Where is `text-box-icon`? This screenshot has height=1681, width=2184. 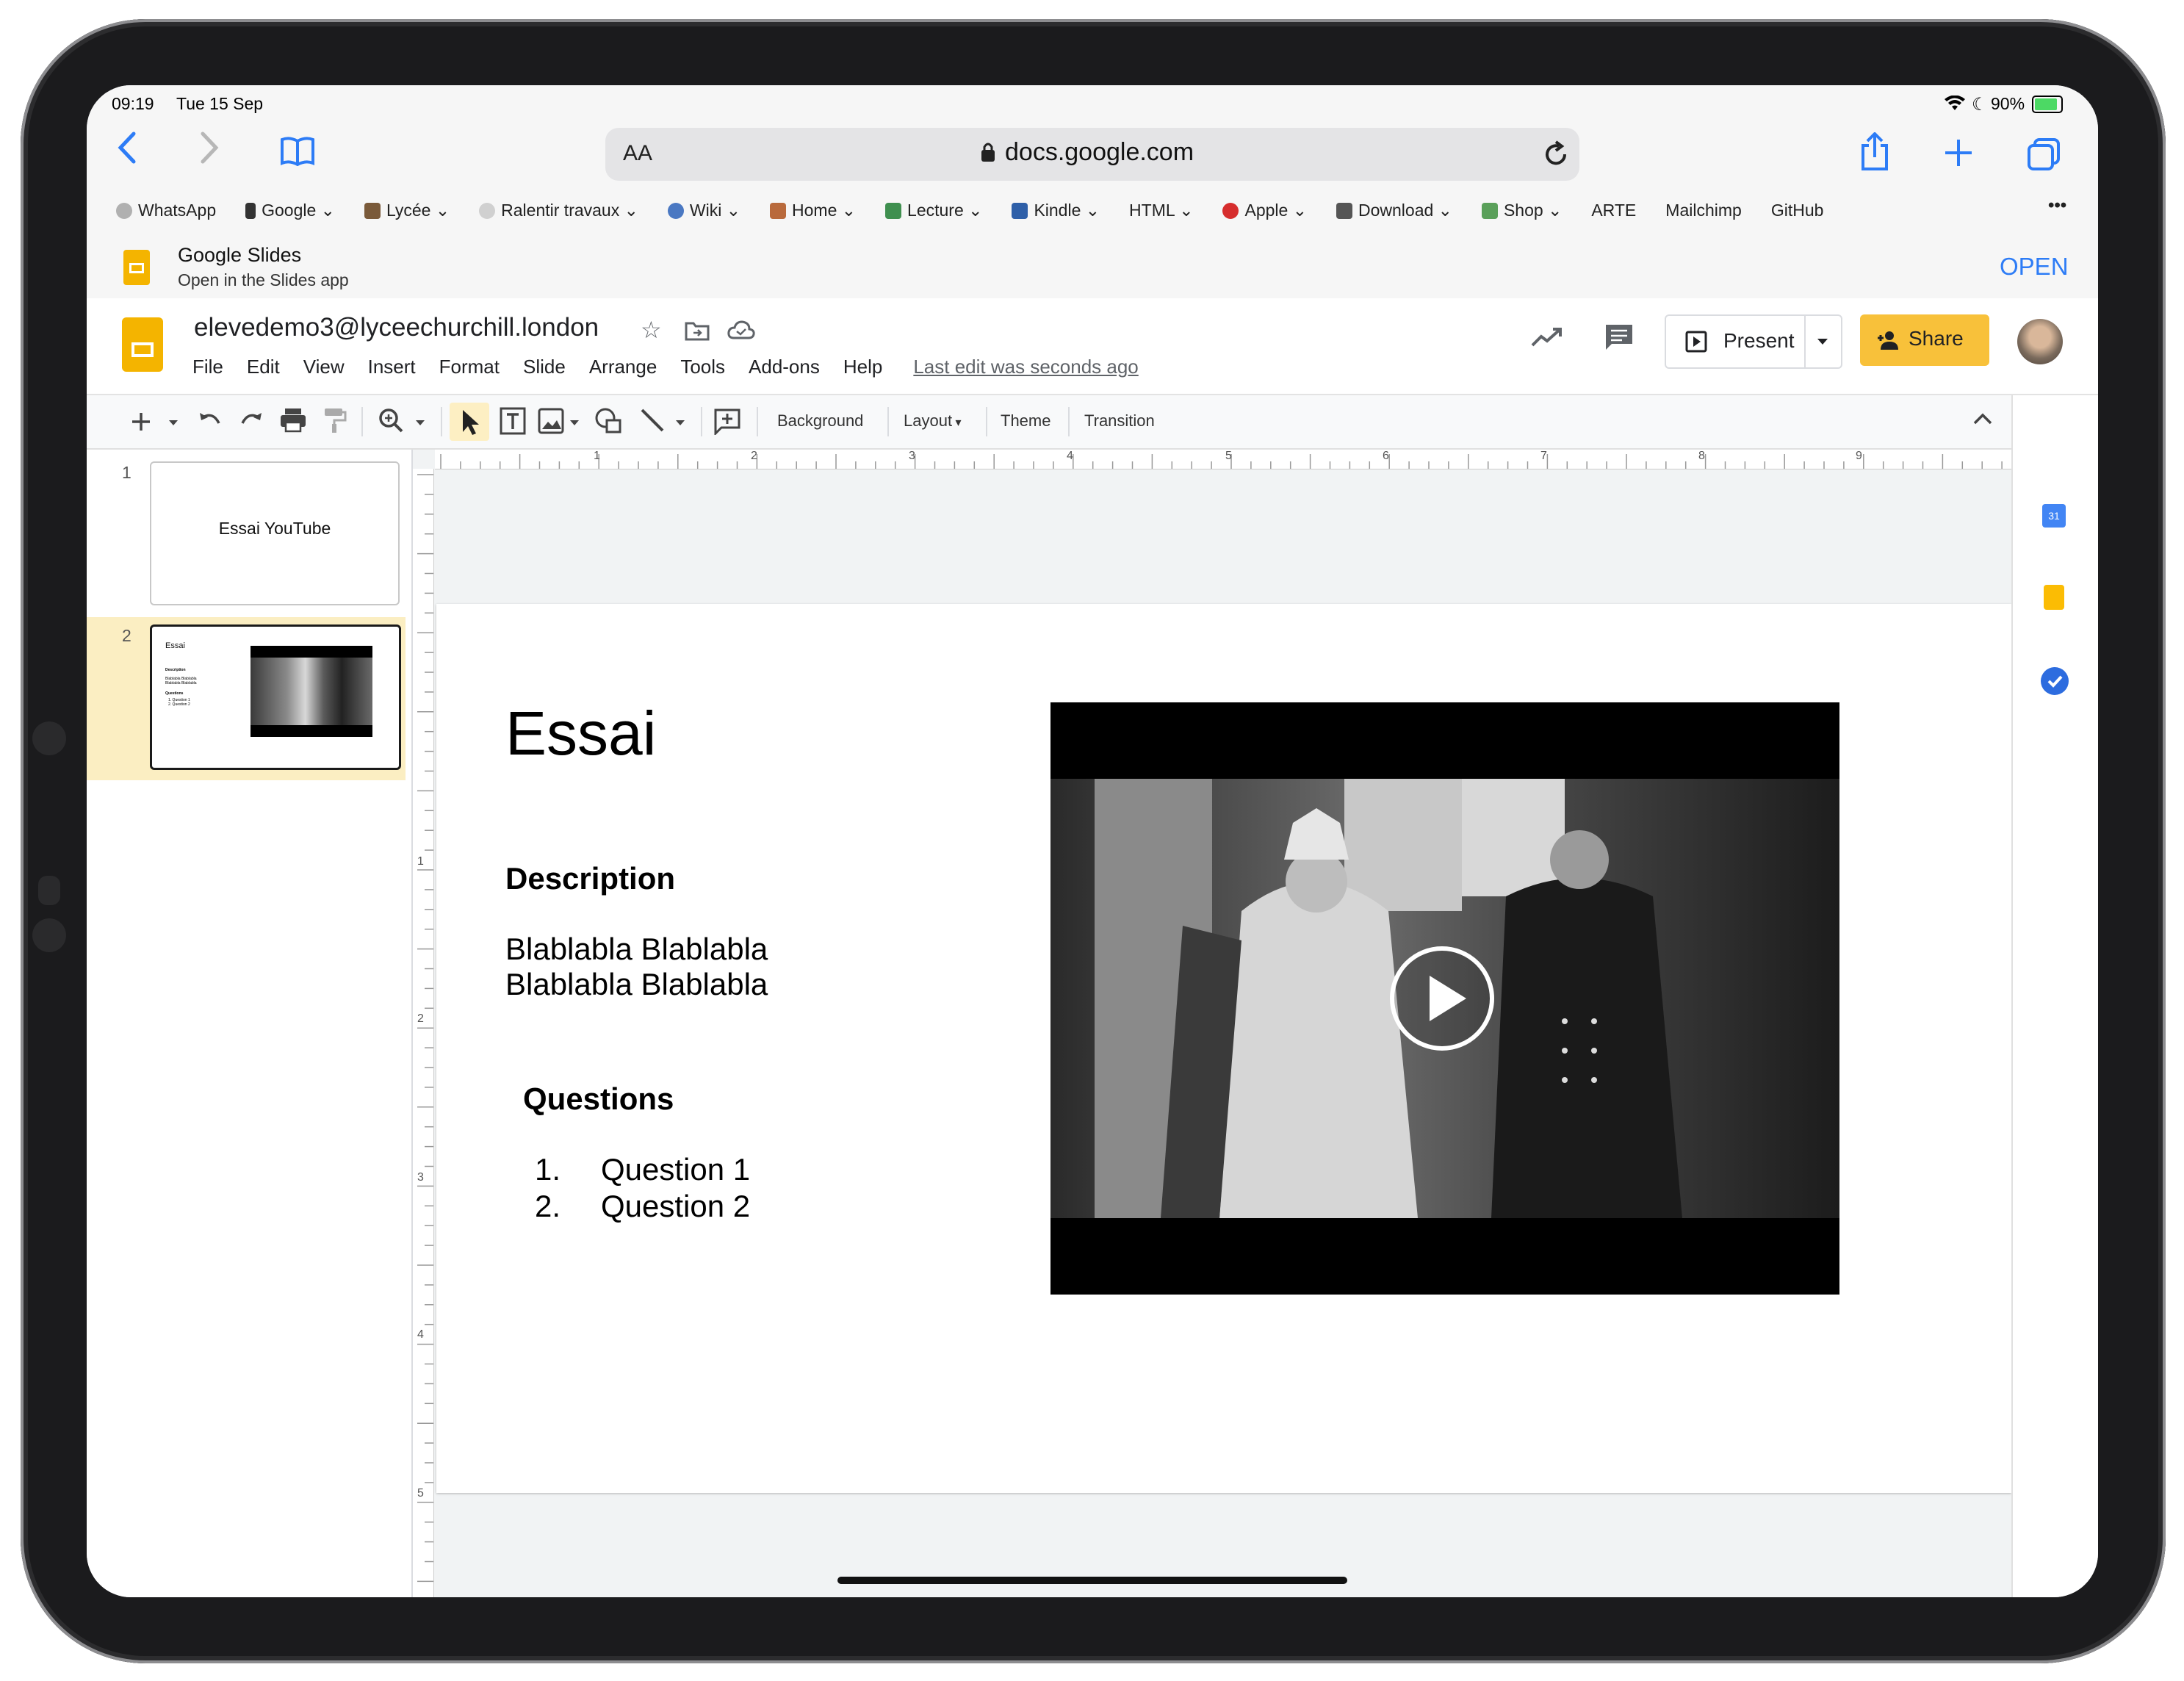 text-box-icon is located at coordinates (512, 423).